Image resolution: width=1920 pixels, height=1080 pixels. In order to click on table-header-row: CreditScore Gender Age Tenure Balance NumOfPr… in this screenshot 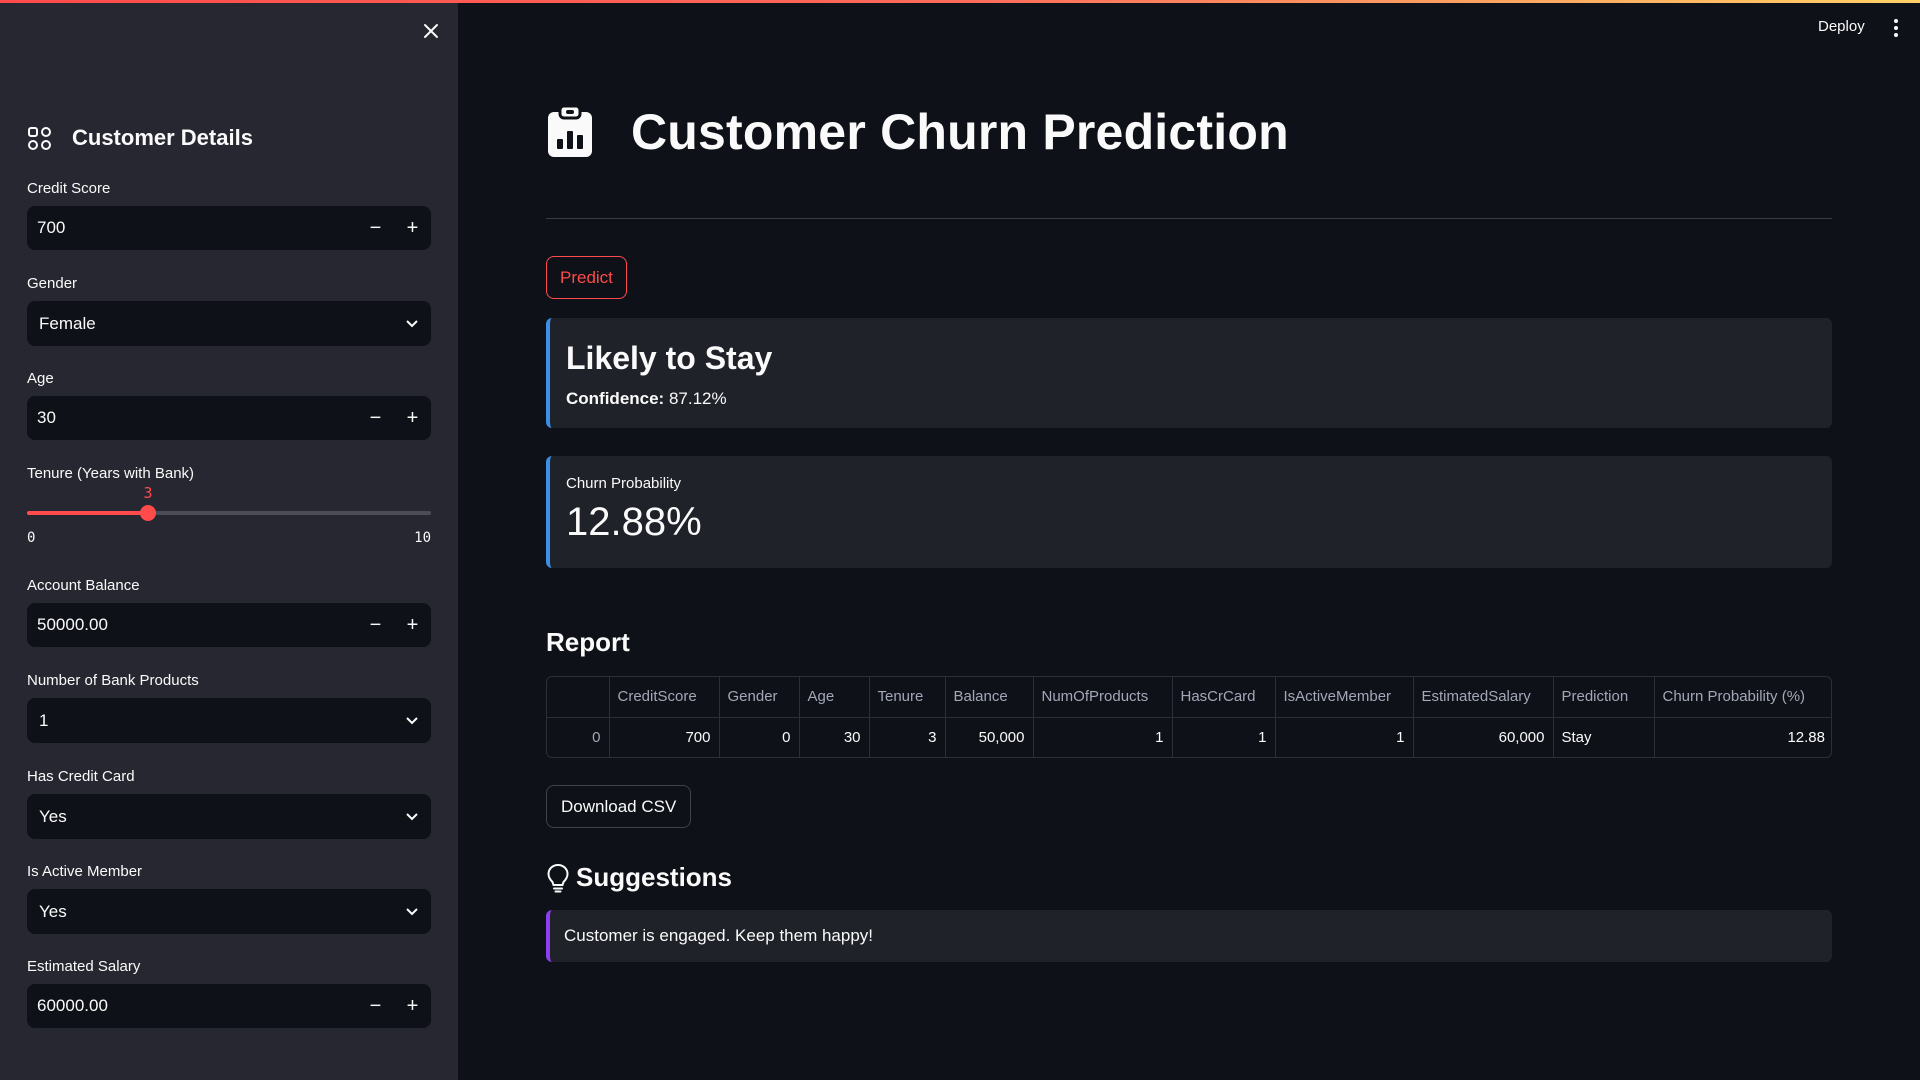, I will do `click(1189, 697)`.